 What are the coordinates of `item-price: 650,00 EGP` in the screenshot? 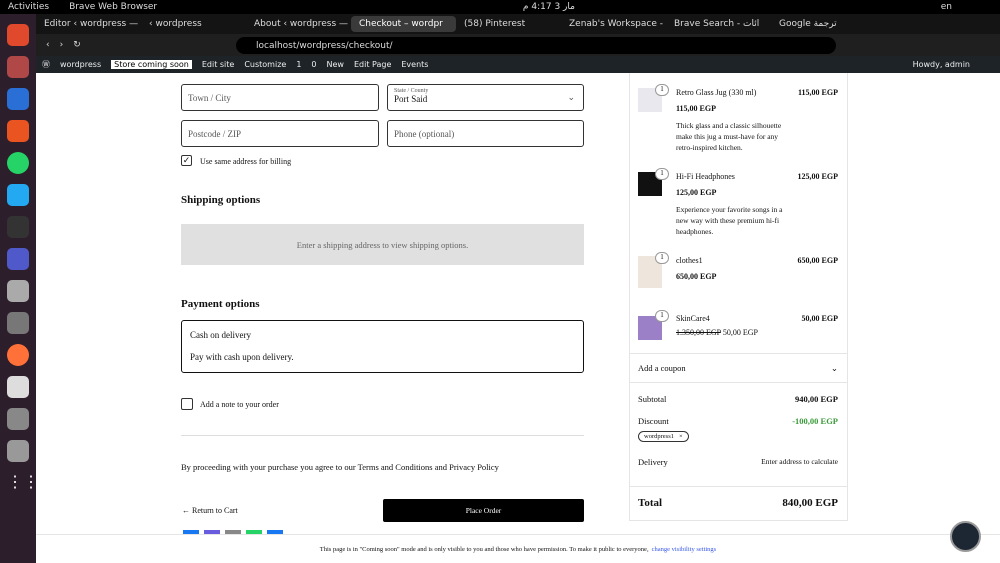 It's located at (696, 276).